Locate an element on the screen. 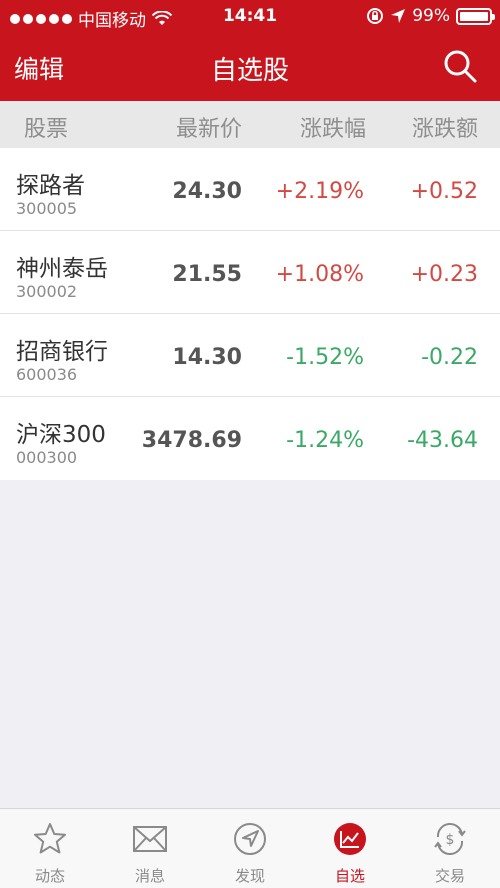 This screenshot has width=500, height=888. stock-row: 沪深300 000300 3478.69 -1.24% -43.64 is located at coordinates (250, 438).